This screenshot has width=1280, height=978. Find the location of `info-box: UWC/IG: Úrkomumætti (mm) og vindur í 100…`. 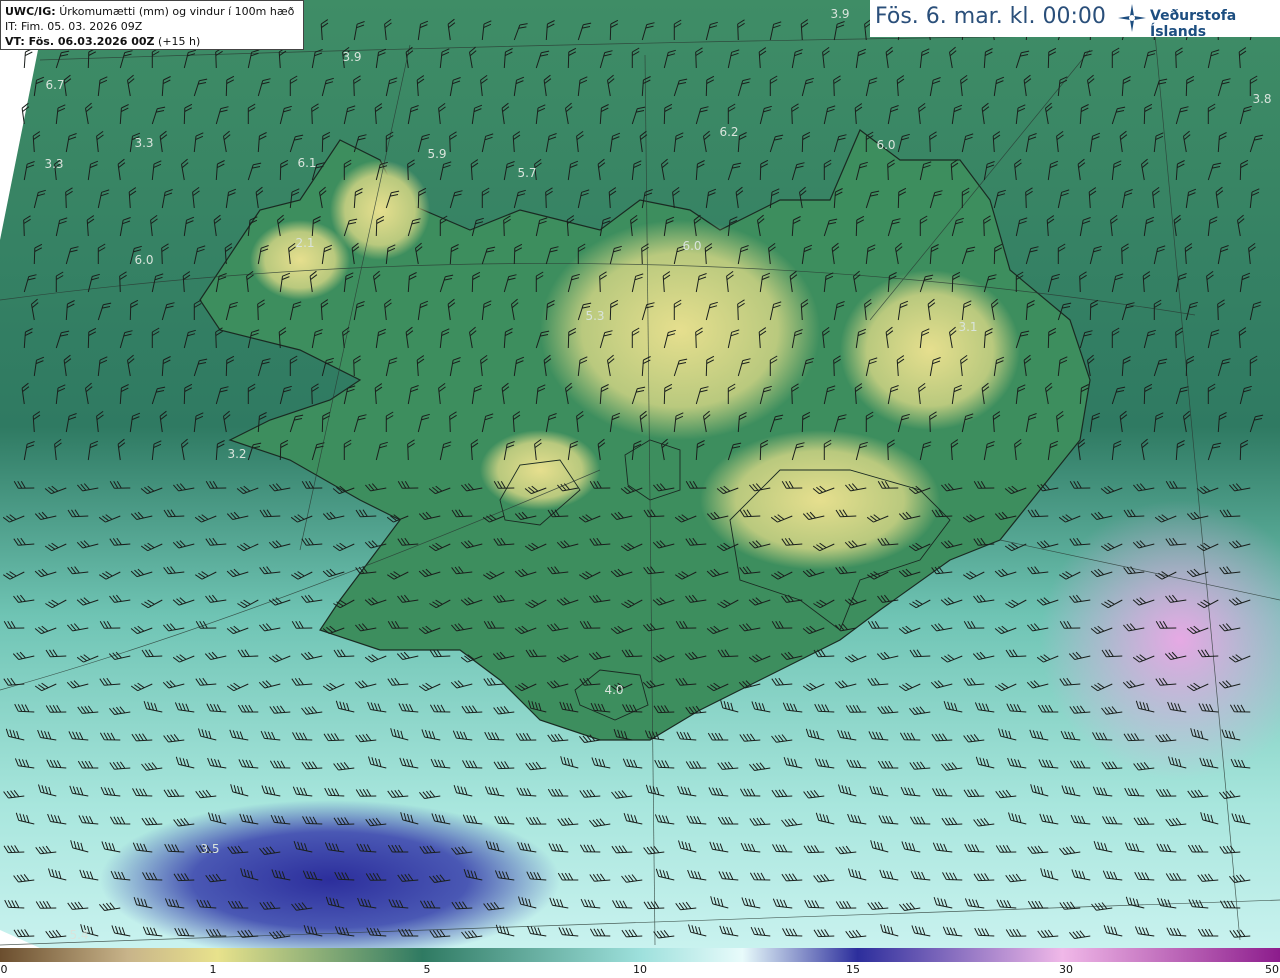

info-box: UWC/IG: Úrkomumætti (mm) og vindur í 100… is located at coordinates (152, 25).